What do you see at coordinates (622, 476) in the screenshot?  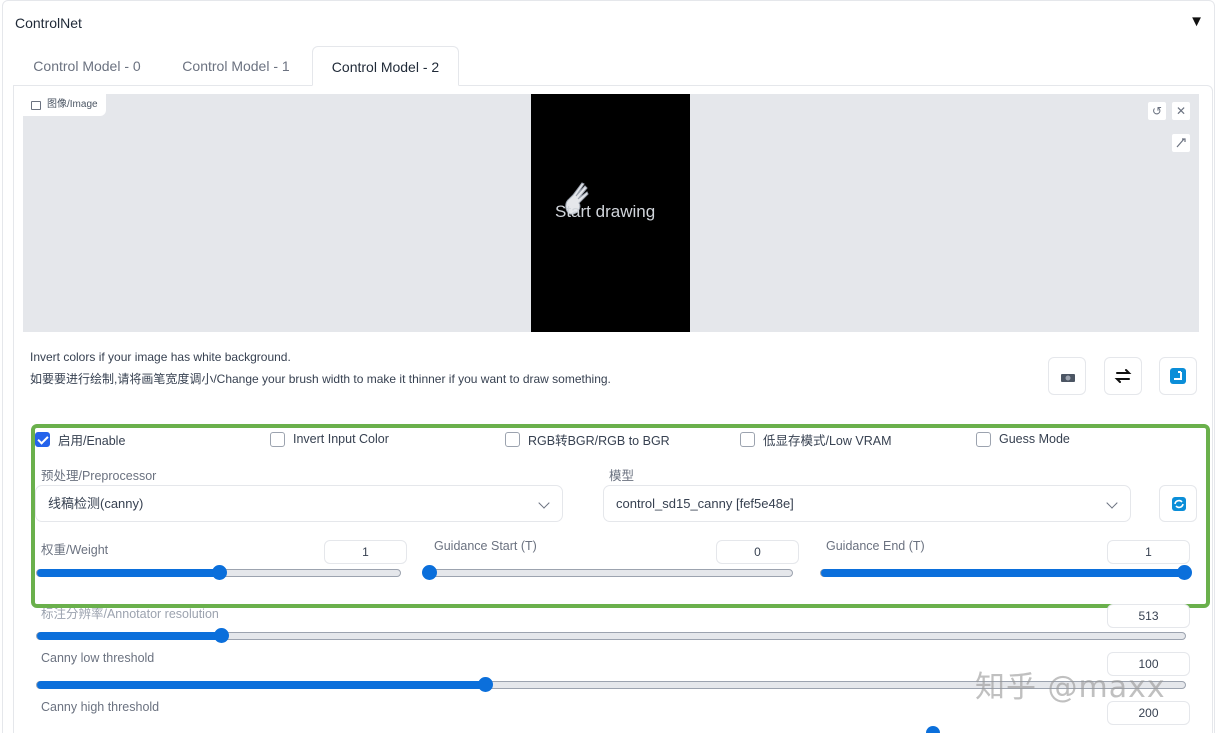 I see `model-label: 模型` at bounding box center [622, 476].